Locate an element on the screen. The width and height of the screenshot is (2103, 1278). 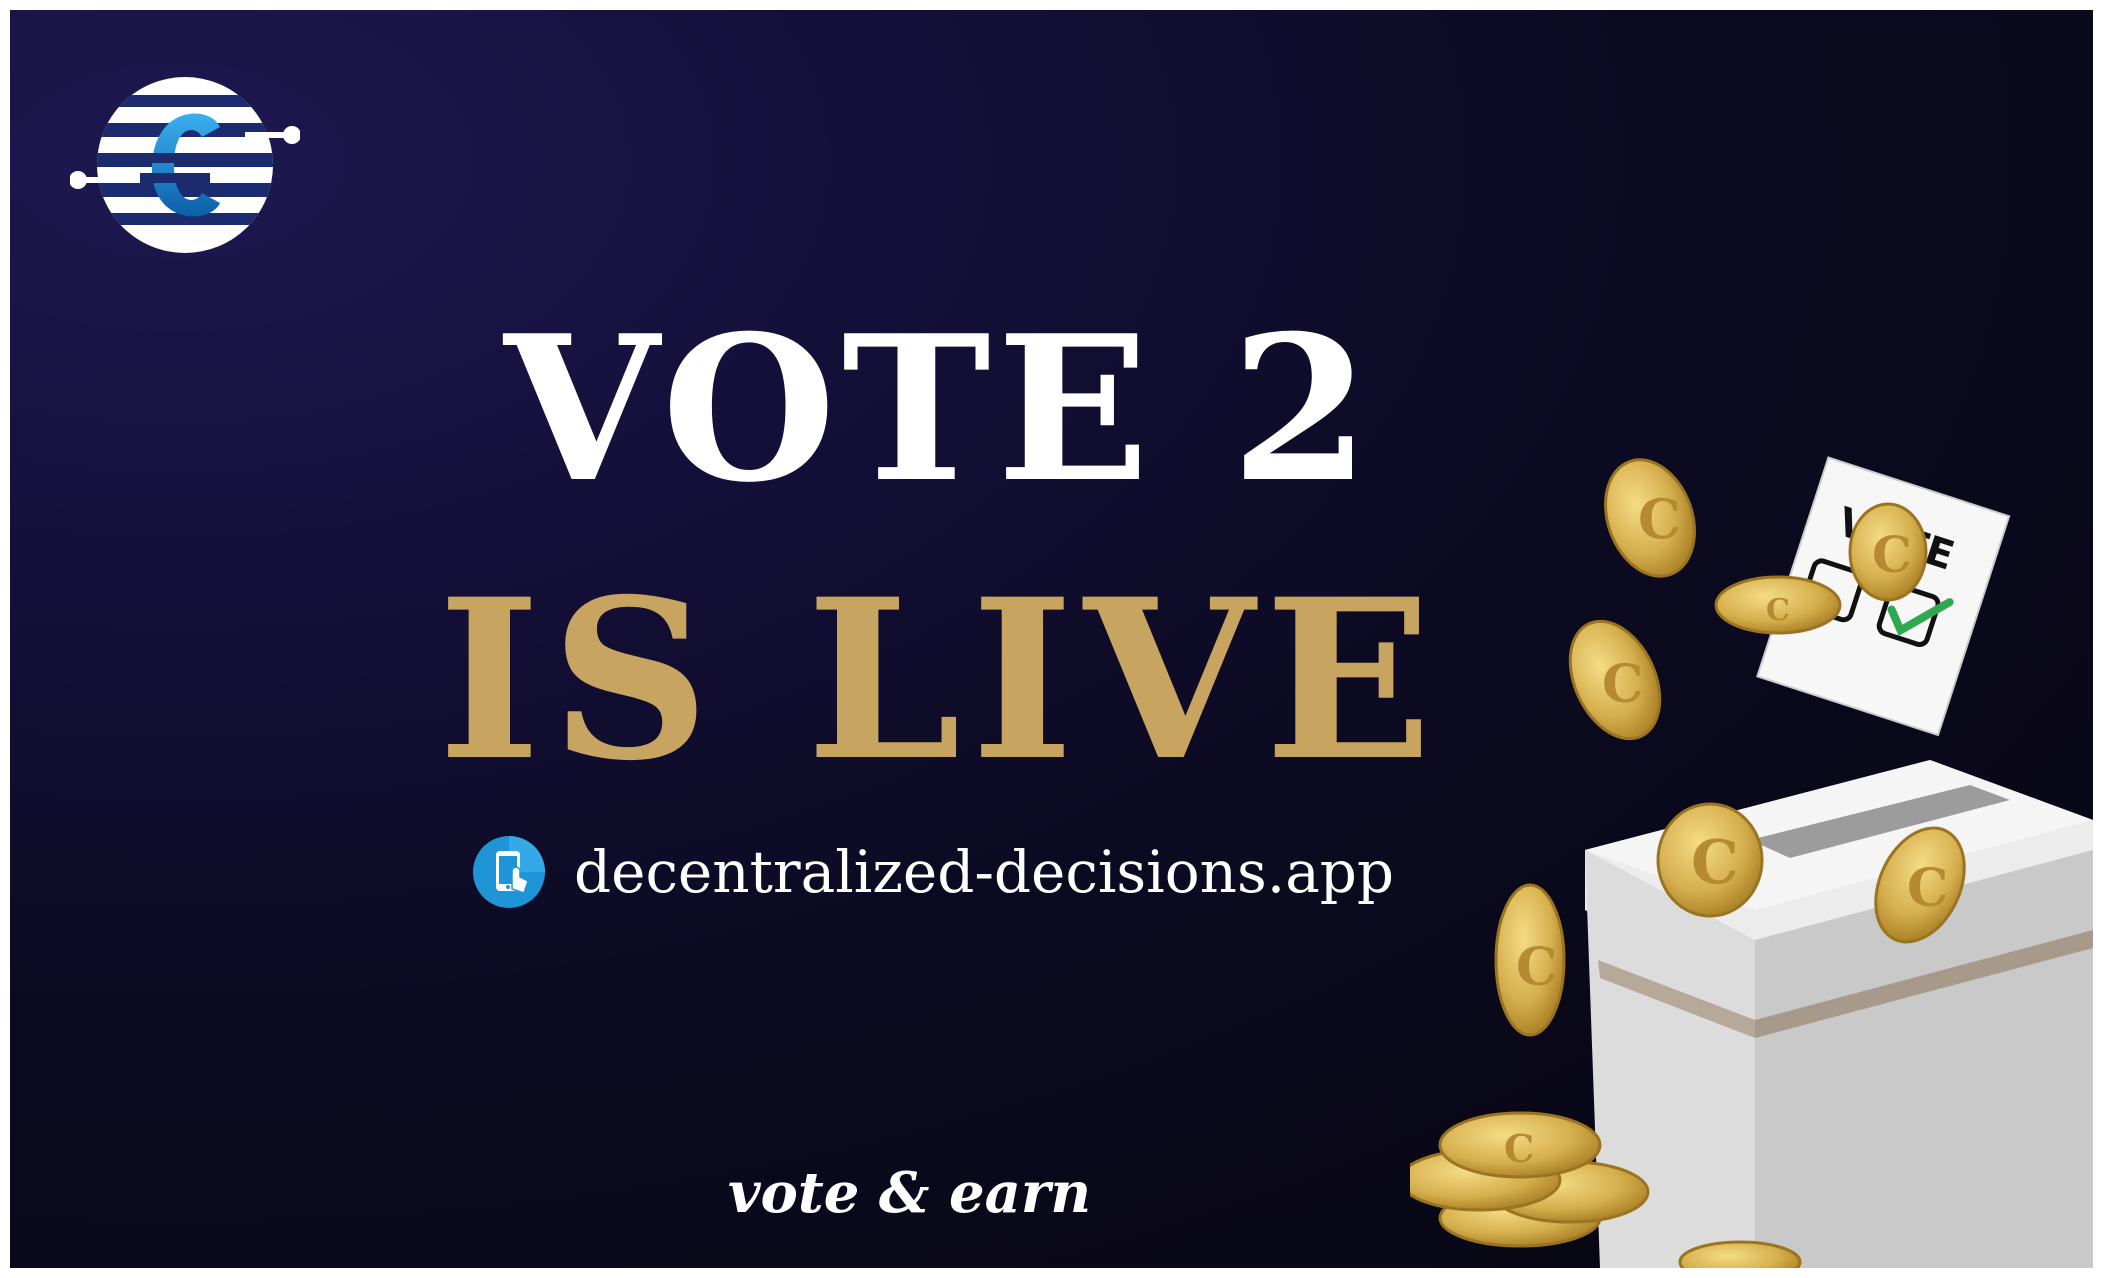
decentralized-decisions-logo is located at coordinates (185, 165).